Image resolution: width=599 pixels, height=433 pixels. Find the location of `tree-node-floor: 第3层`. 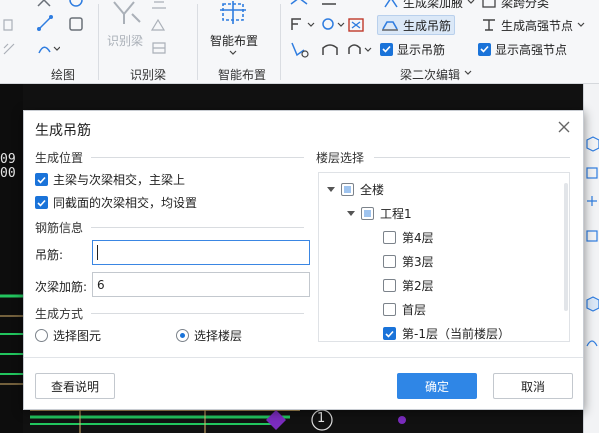

tree-node-floor: 第3层 is located at coordinates (408, 261).